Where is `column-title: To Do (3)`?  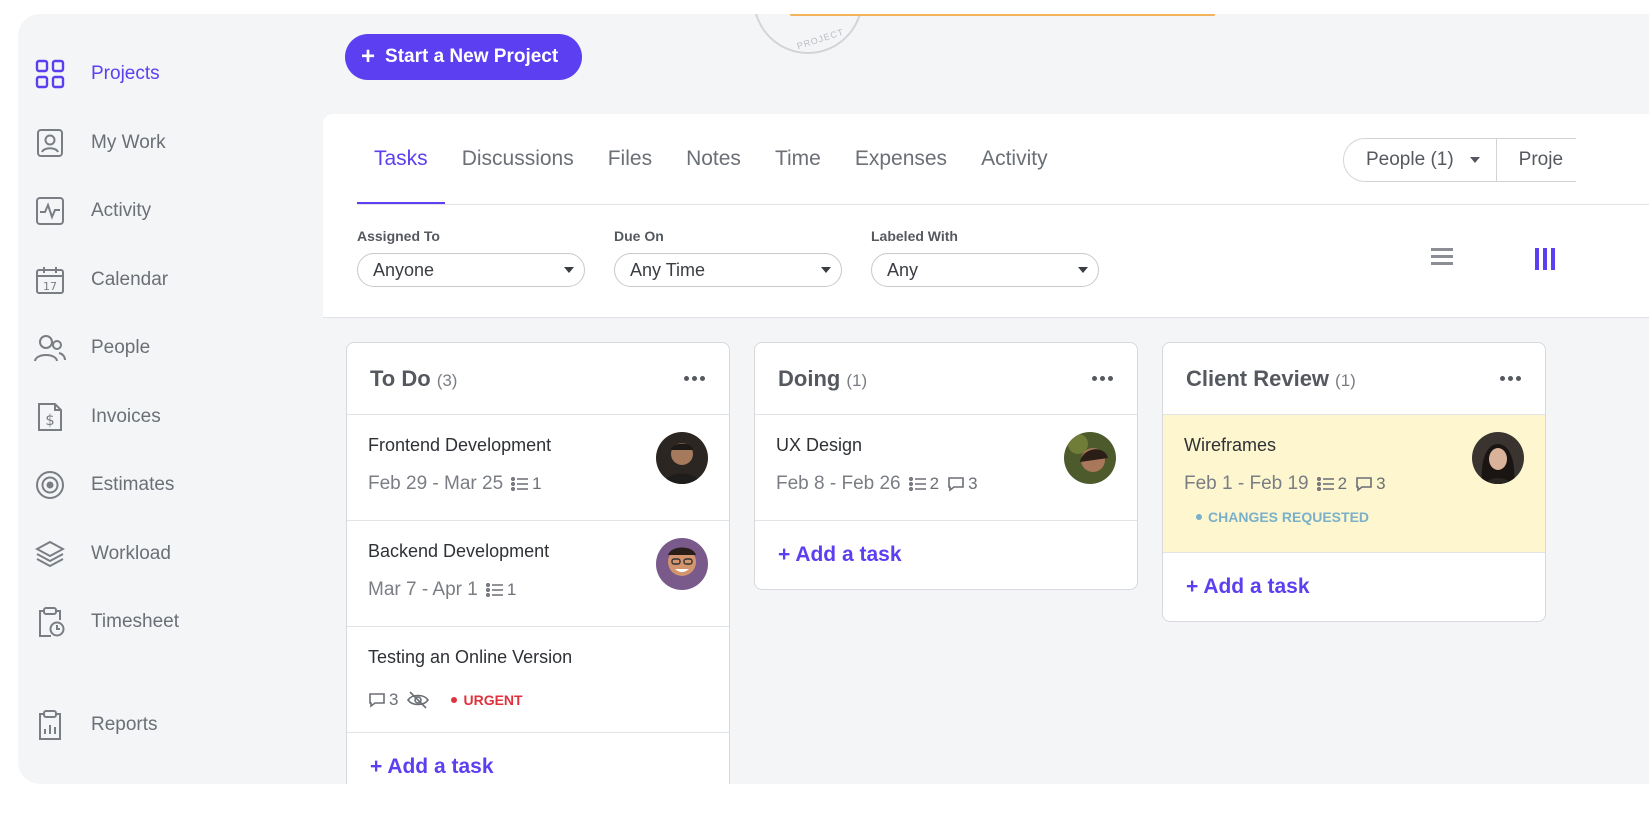
column-title: To Do (3) is located at coordinates (413, 379).